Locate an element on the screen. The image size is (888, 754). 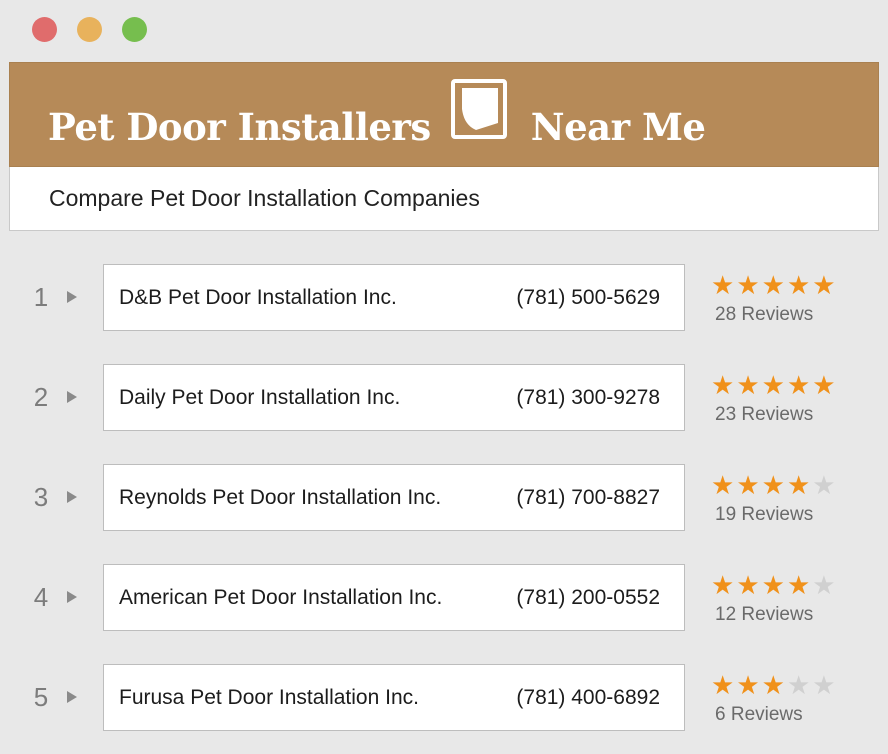
company-phone: (781) 400-6892 is located at coordinates (588, 698).